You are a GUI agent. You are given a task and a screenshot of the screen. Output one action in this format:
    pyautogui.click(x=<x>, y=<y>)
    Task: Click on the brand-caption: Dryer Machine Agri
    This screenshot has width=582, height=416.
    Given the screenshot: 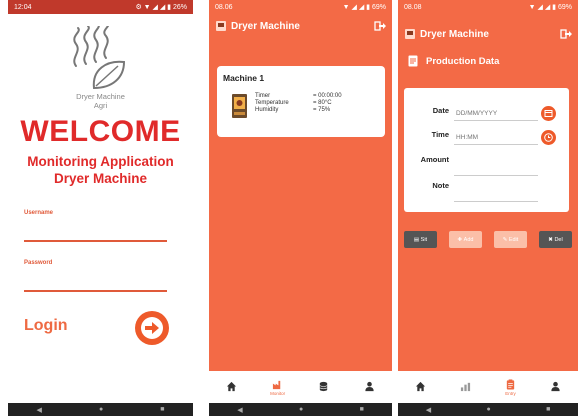 What is the action you would take?
    pyautogui.click(x=100, y=101)
    